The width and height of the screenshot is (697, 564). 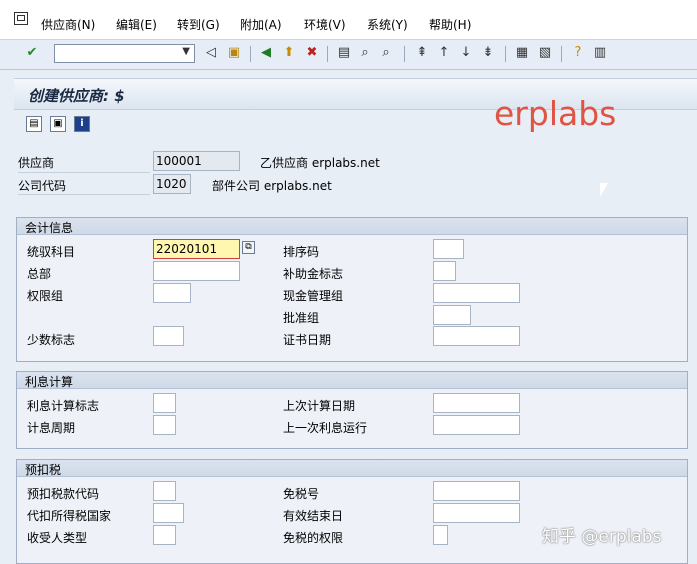 What do you see at coordinates (51, 428) in the screenshot?
I see `interest-cycle-label: 计息周期` at bounding box center [51, 428].